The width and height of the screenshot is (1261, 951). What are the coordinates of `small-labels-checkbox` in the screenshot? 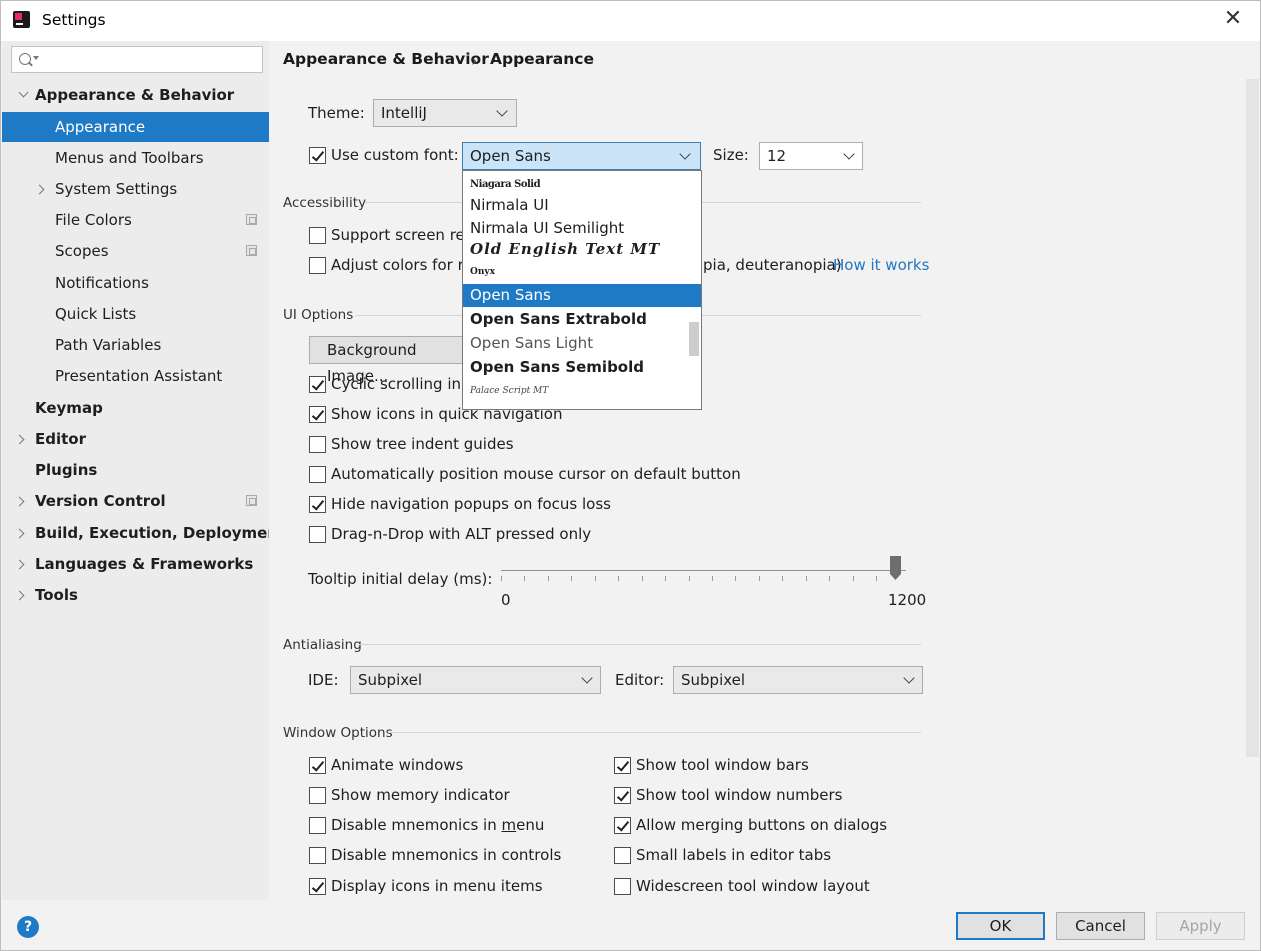 It's located at (622, 855).